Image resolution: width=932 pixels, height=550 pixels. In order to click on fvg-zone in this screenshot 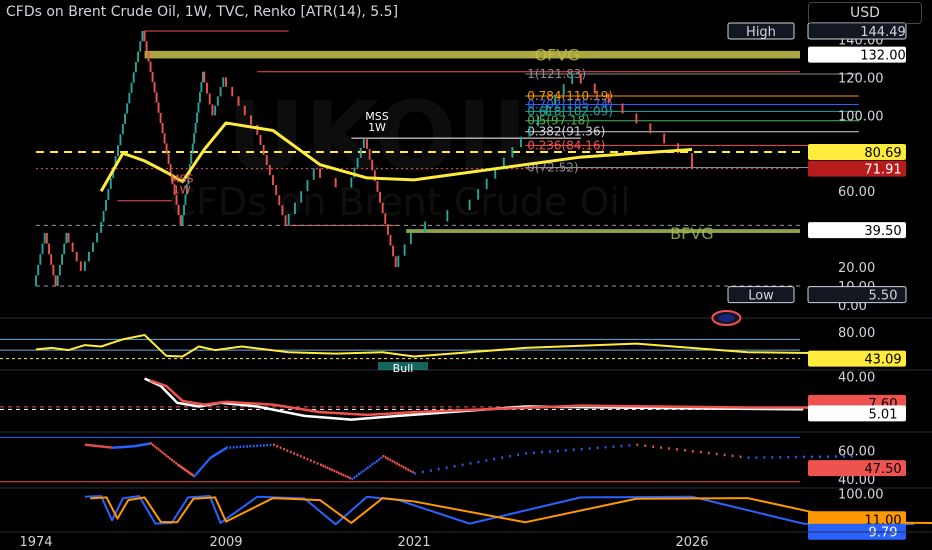, I will do `click(603, 231)`.